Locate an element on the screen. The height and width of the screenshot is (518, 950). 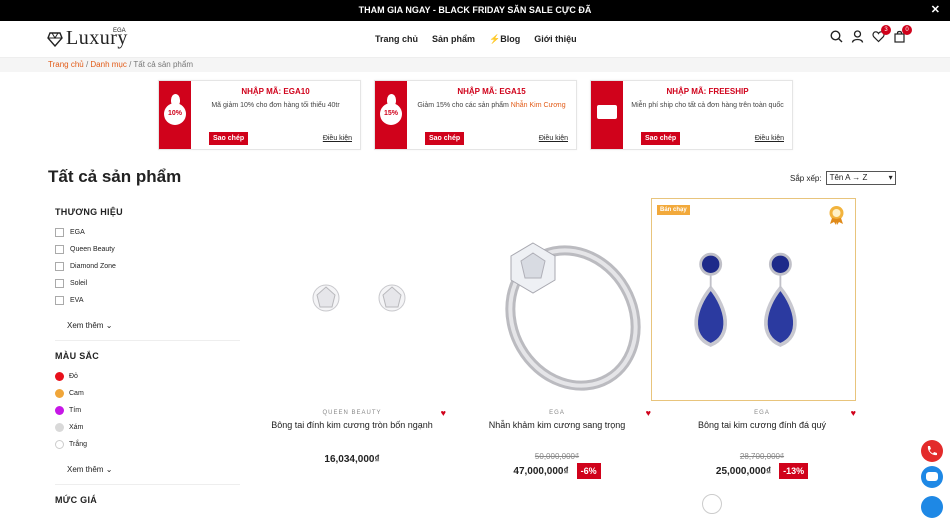
current-price: 47,000,000₫ is located at coordinates (541, 471).